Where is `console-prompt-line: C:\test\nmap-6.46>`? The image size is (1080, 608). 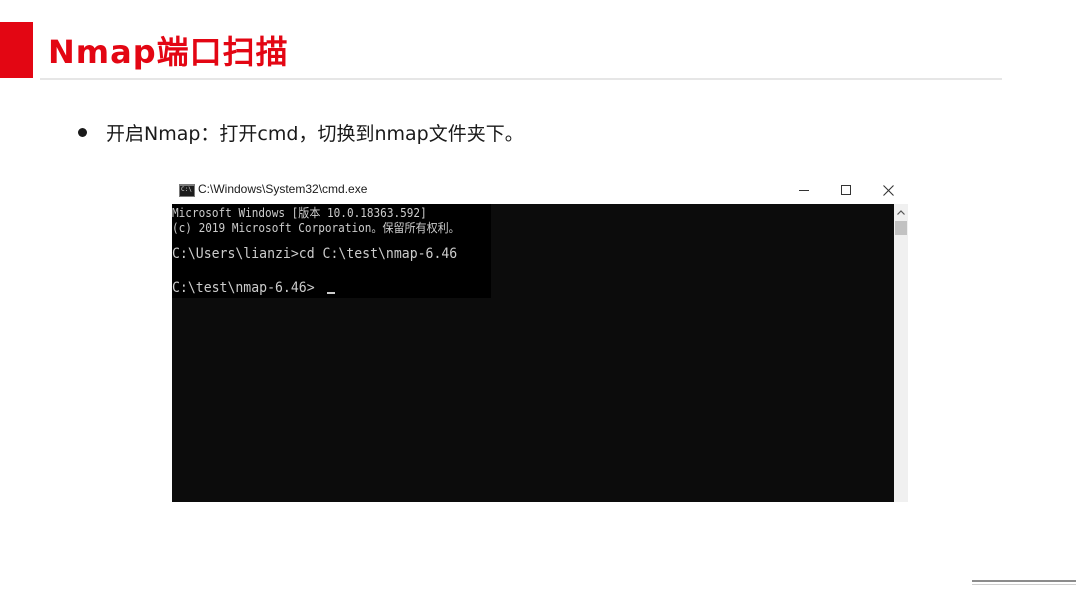 console-prompt-line: C:\test\nmap-6.46> is located at coordinates (243, 288).